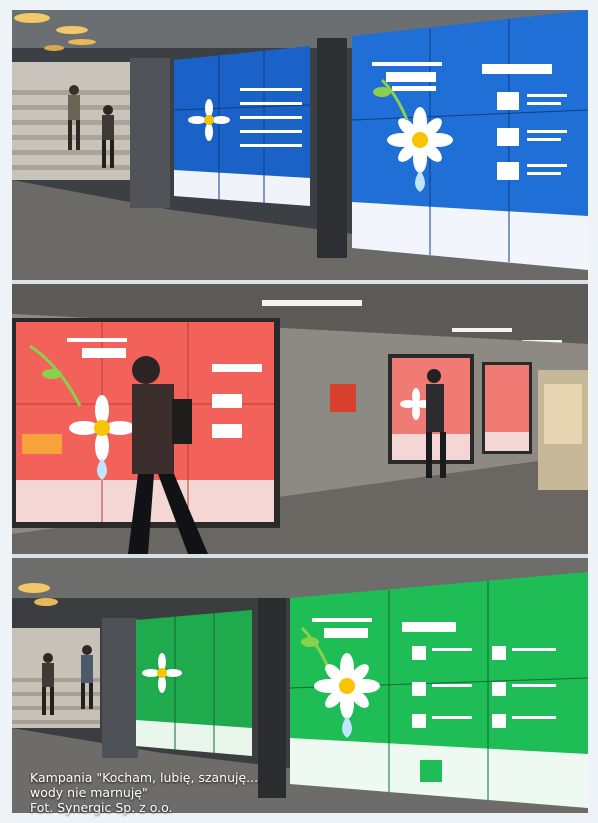 This screenshot has height=823, width=598. What do you see at coordinates (469, 140) in the screenshot?
I see `blue-display-wall-large` at bounding box center [469, 140].